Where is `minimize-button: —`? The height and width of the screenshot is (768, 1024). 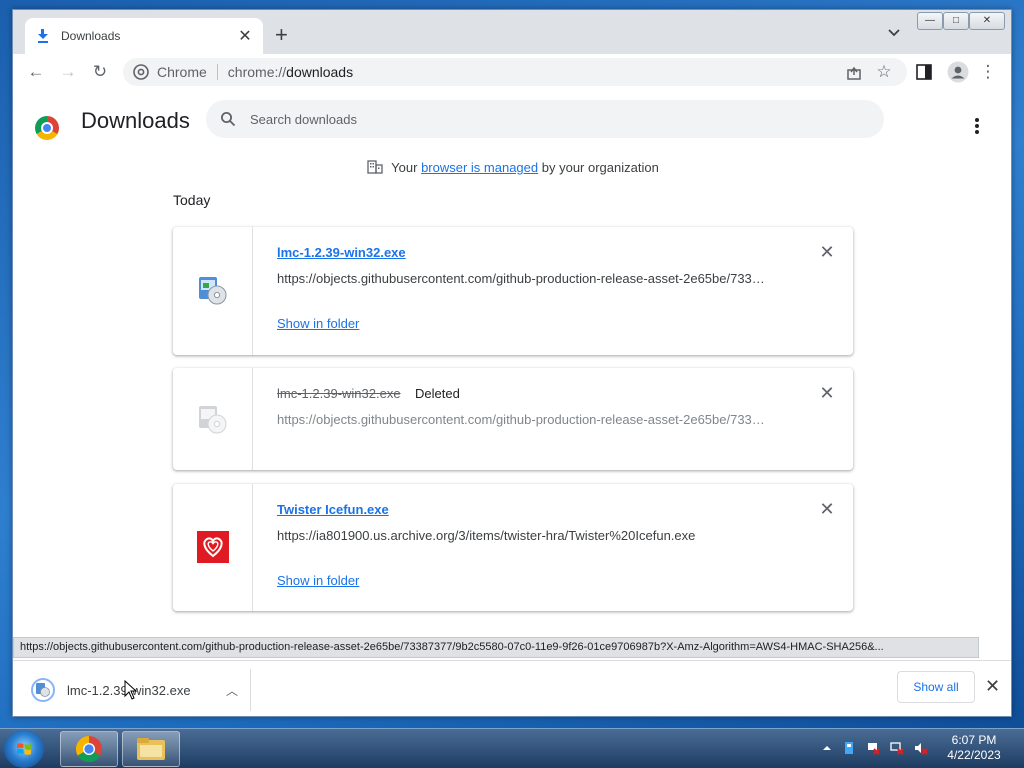 minimize-button: — is located at coordinates (930, 21).